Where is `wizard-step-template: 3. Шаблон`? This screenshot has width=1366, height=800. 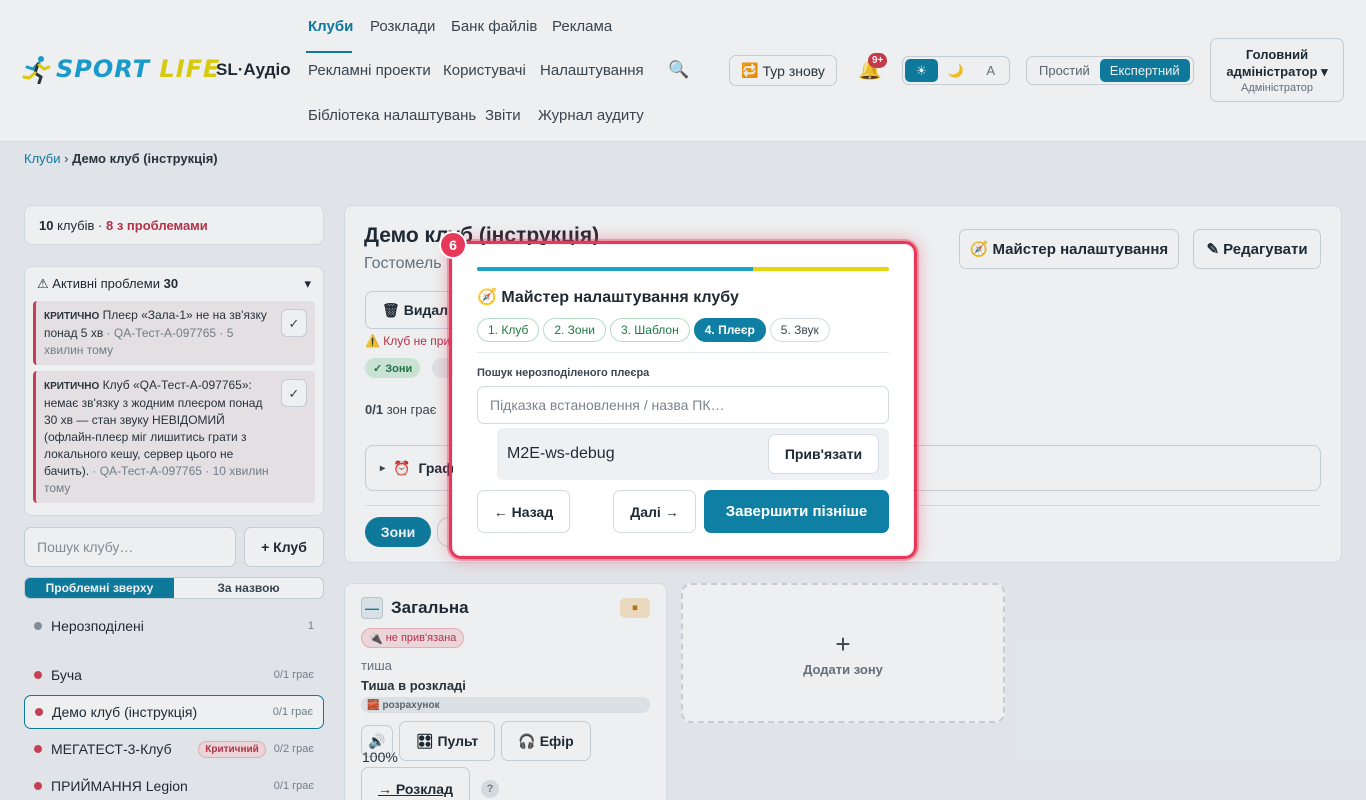
wizard-step-template: 3. Шаблон is located at coordinates (649, 330).